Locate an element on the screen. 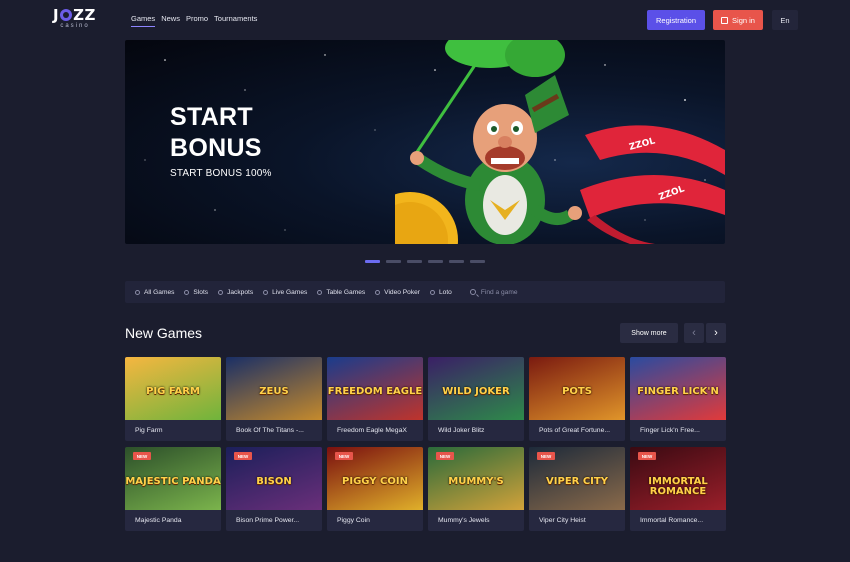  nav-tournaments: Tournaments is located at coordinates (235, 20).